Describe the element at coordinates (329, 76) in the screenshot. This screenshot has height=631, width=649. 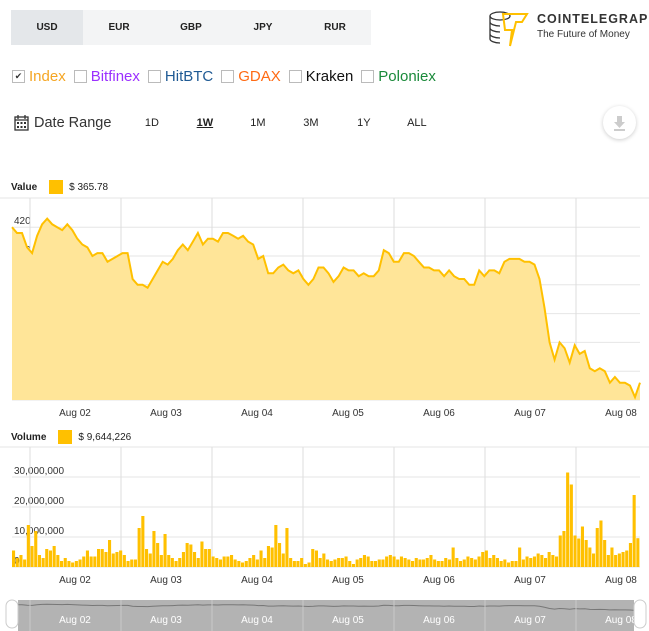
I see `exchange-label: Kraken` at that location.